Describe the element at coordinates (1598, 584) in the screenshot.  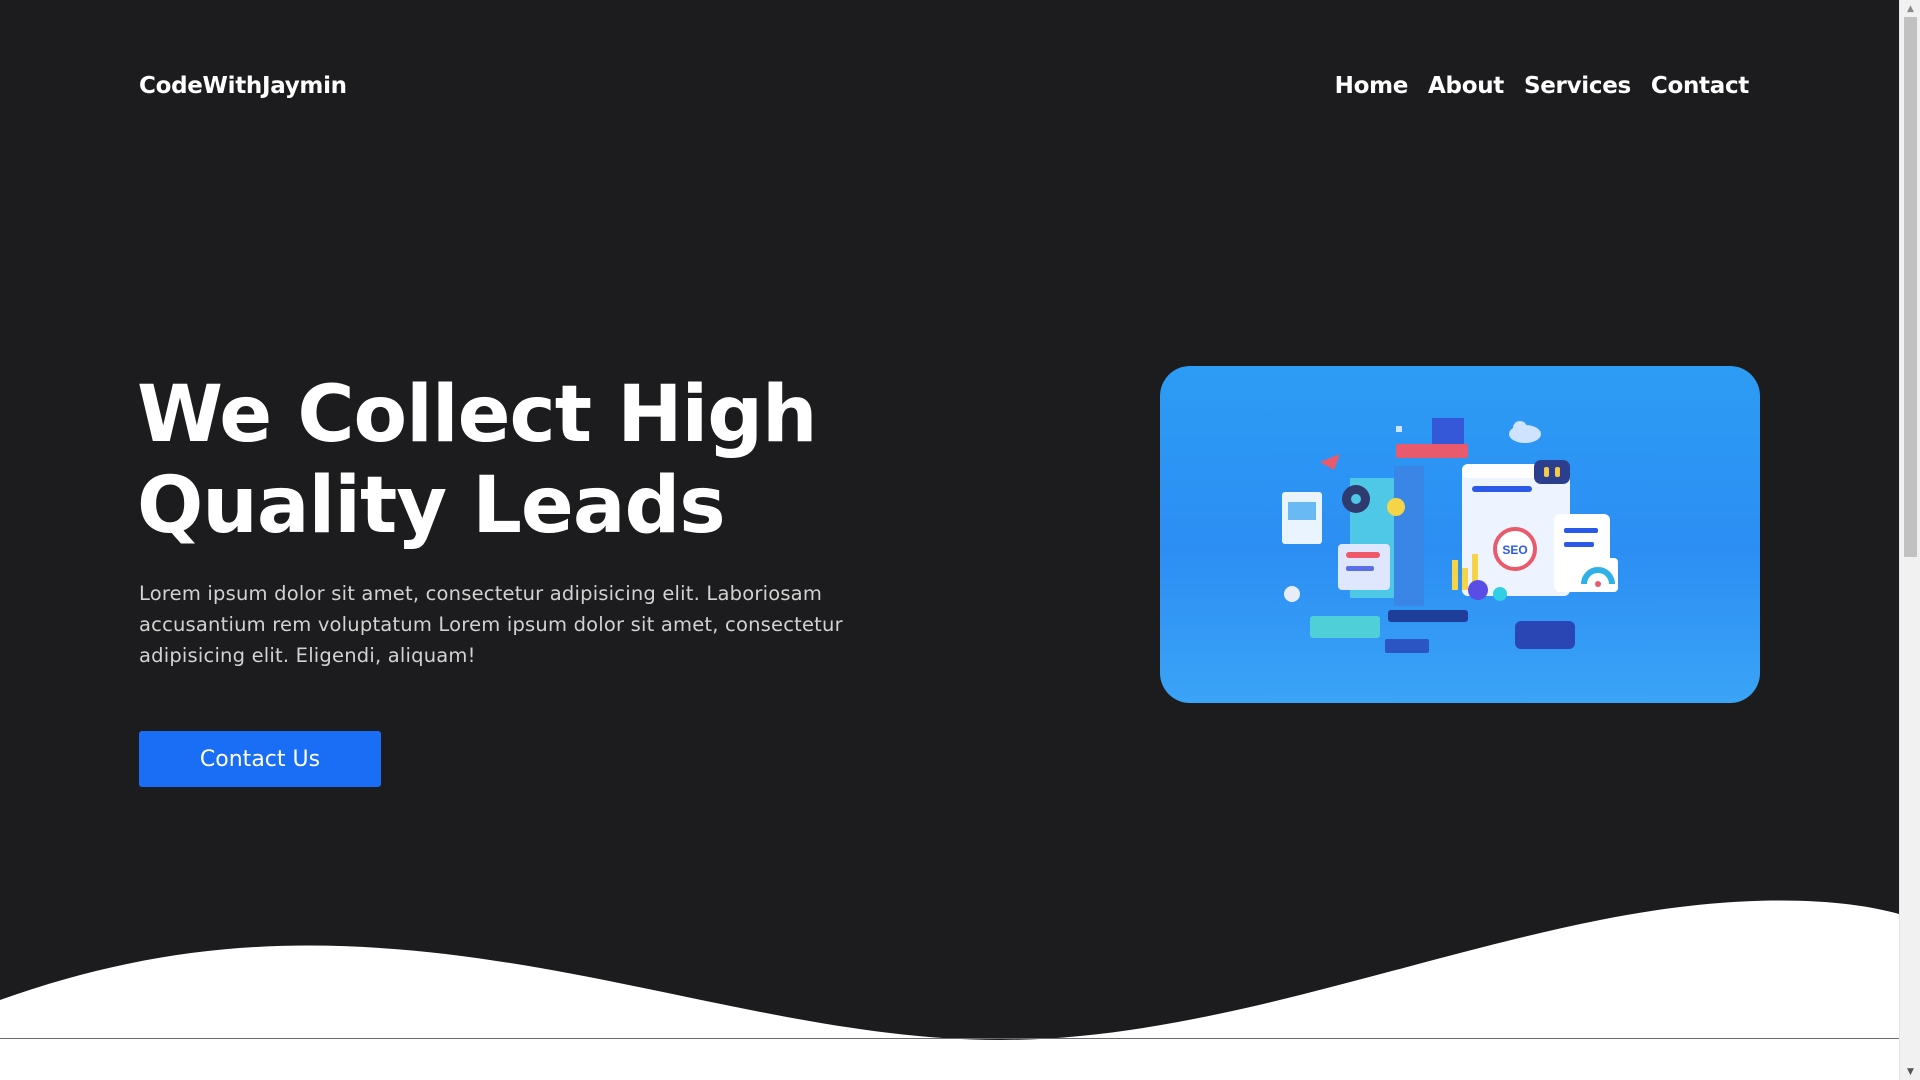
I see `illustration-gauge-needle` at that location.